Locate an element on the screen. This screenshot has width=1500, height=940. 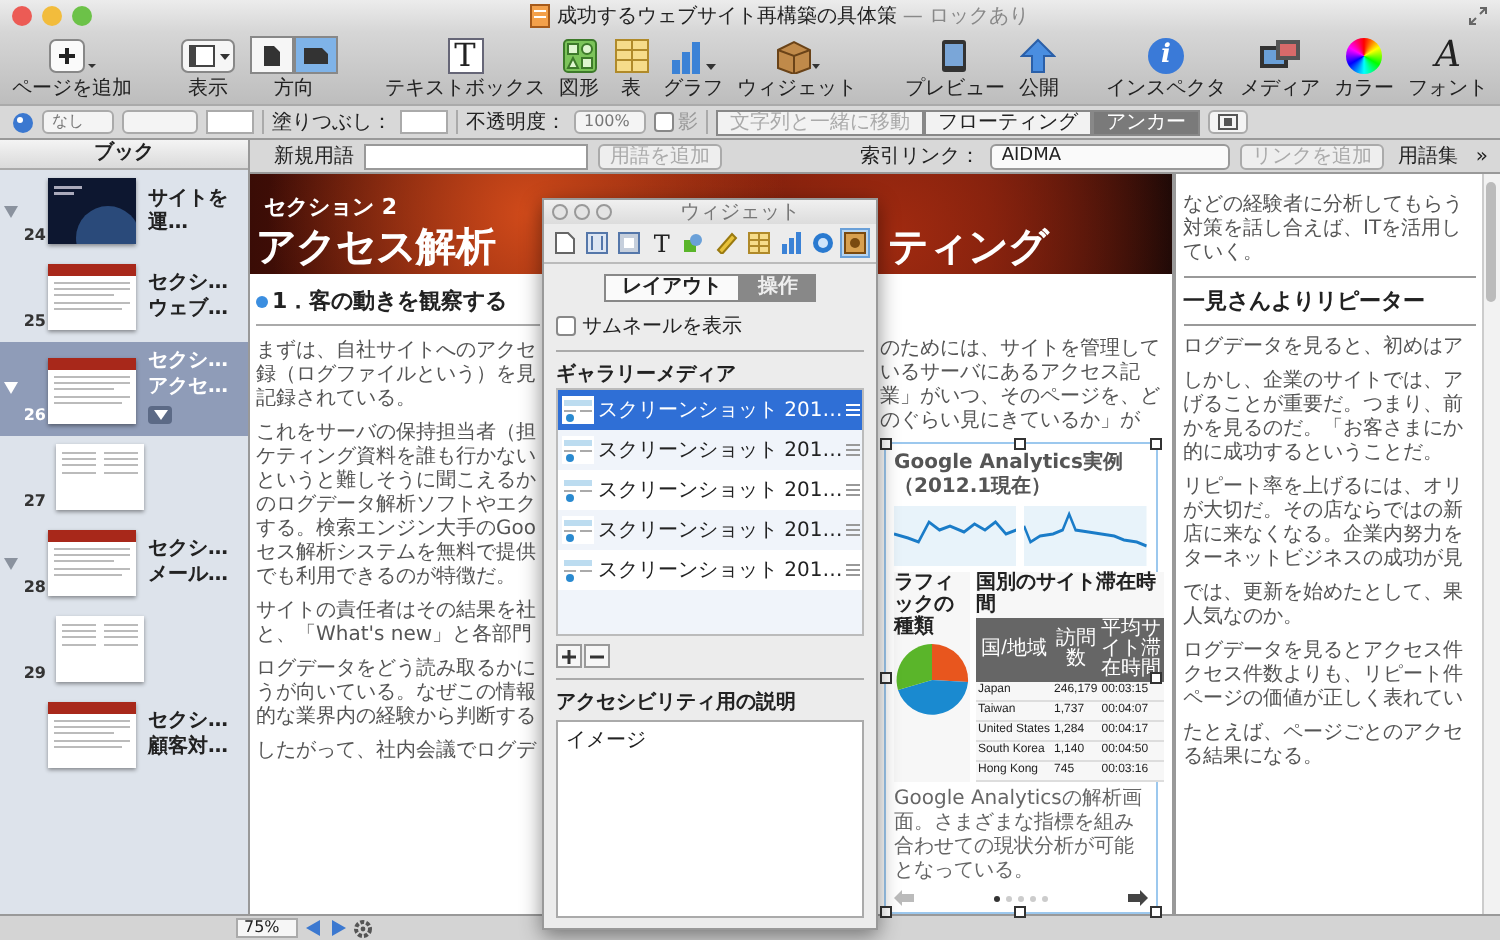
new-term-label: 新規用語 is located at coordinates (314, 156).